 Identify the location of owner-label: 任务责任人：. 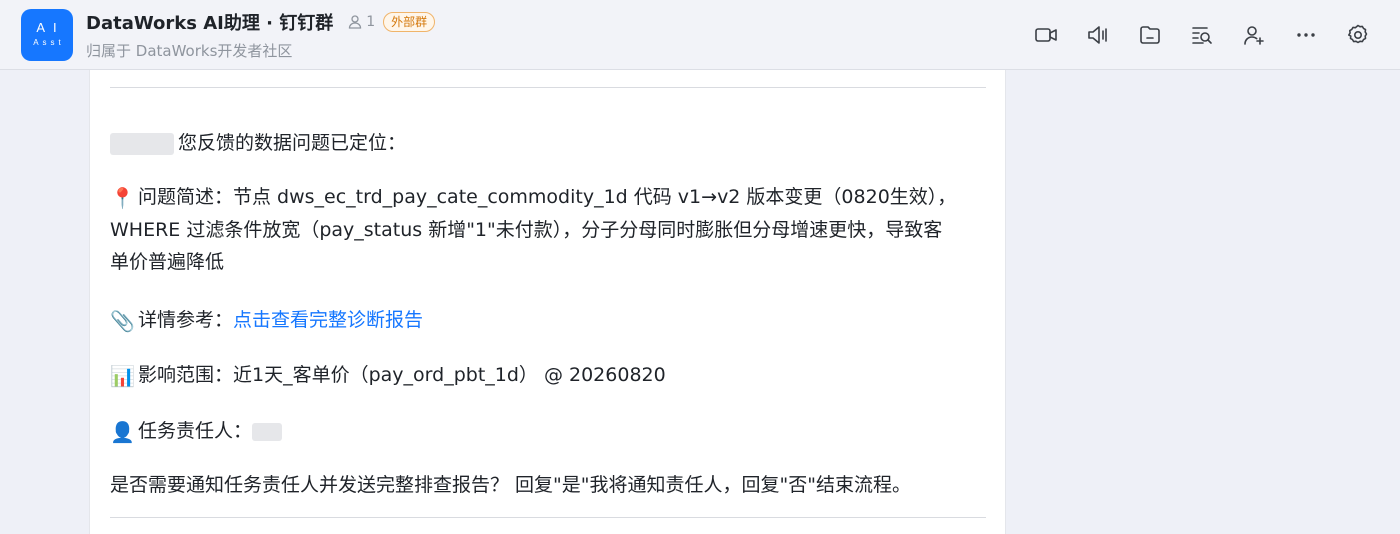
(195, 431).